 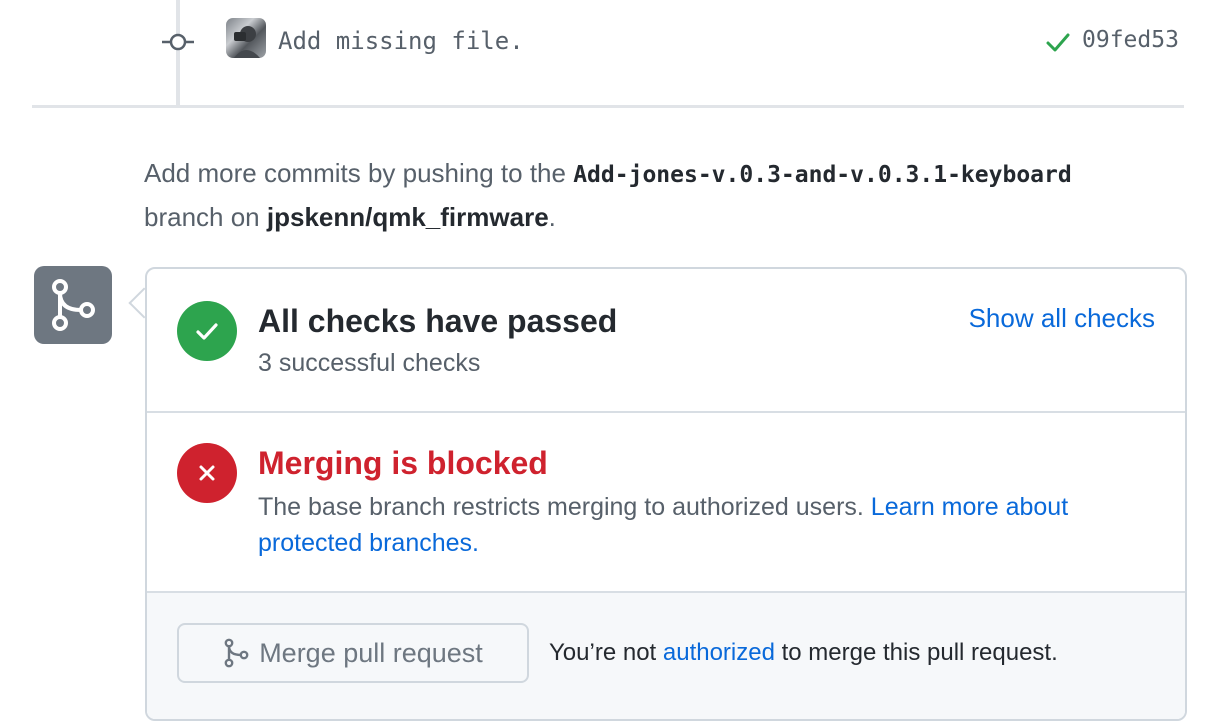 What do you see at coordinates (371, 652) in the screenshot?
I see `merge-button-label: Merge pull request` at bounding box center [371, 652].